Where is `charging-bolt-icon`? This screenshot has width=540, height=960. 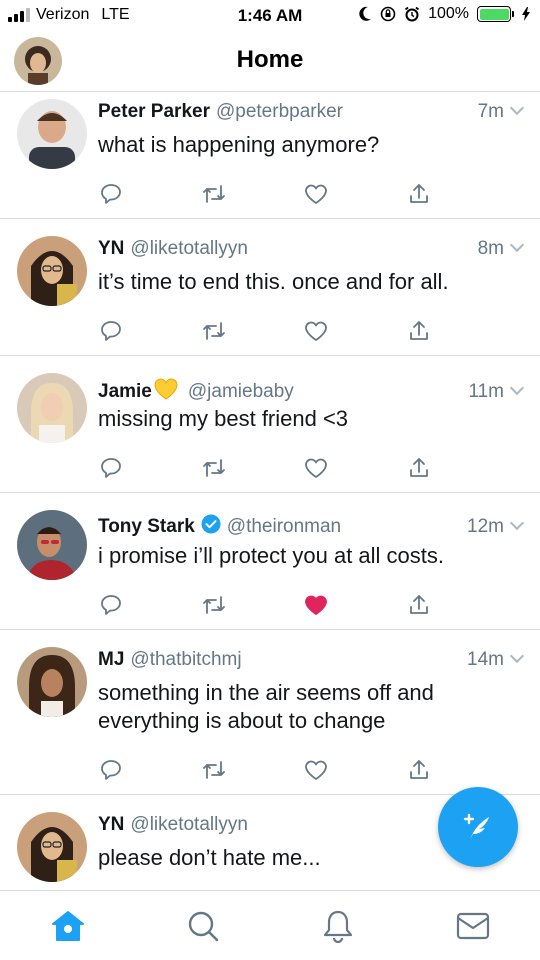 charging-bolt-icon is located at coordinates (526, 14).